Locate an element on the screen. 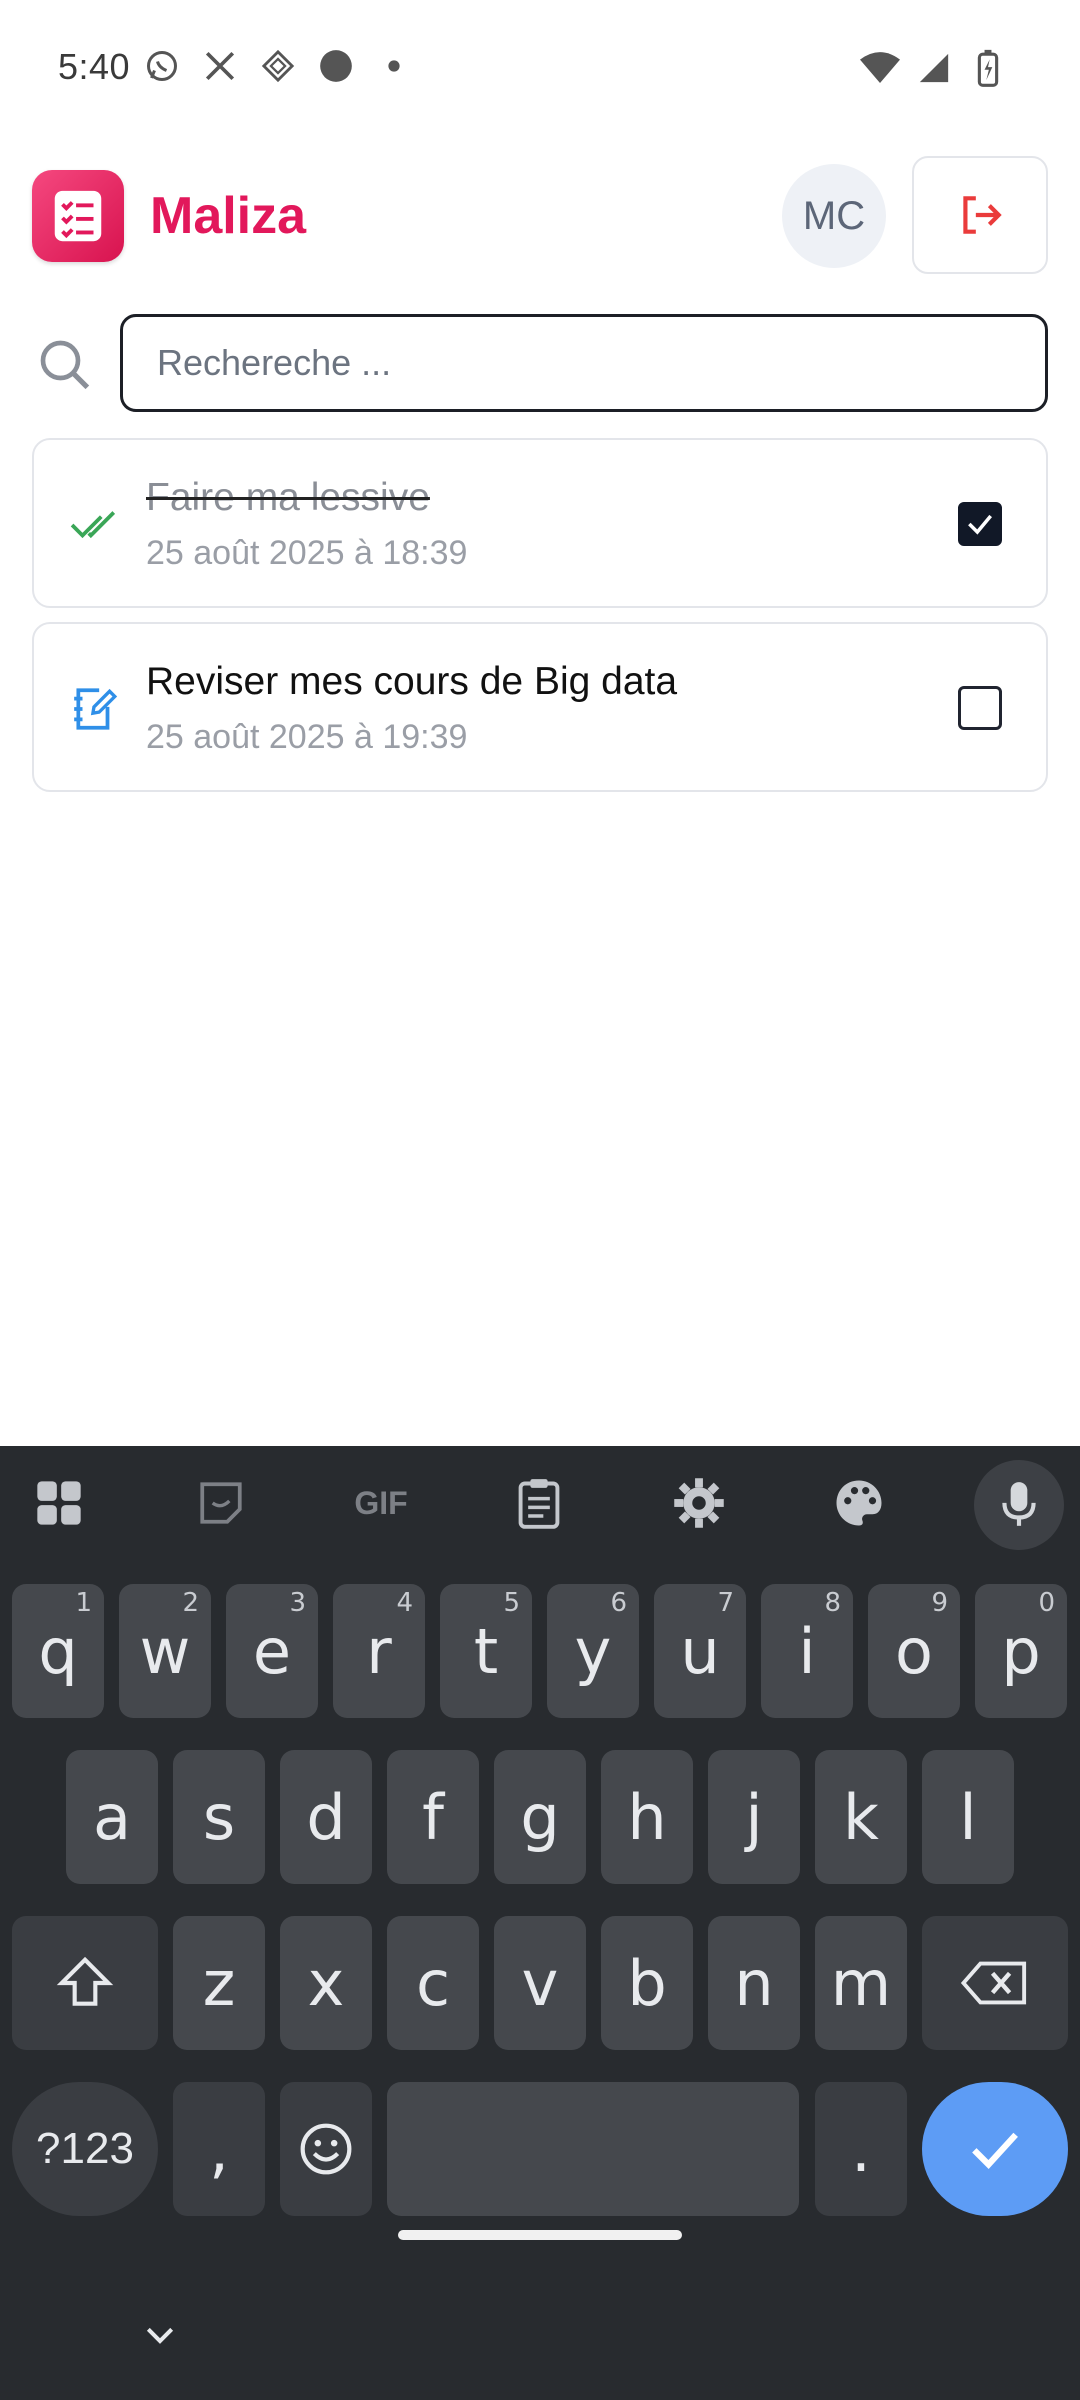  key-r: r4 is located at coordinates (379, 1651).